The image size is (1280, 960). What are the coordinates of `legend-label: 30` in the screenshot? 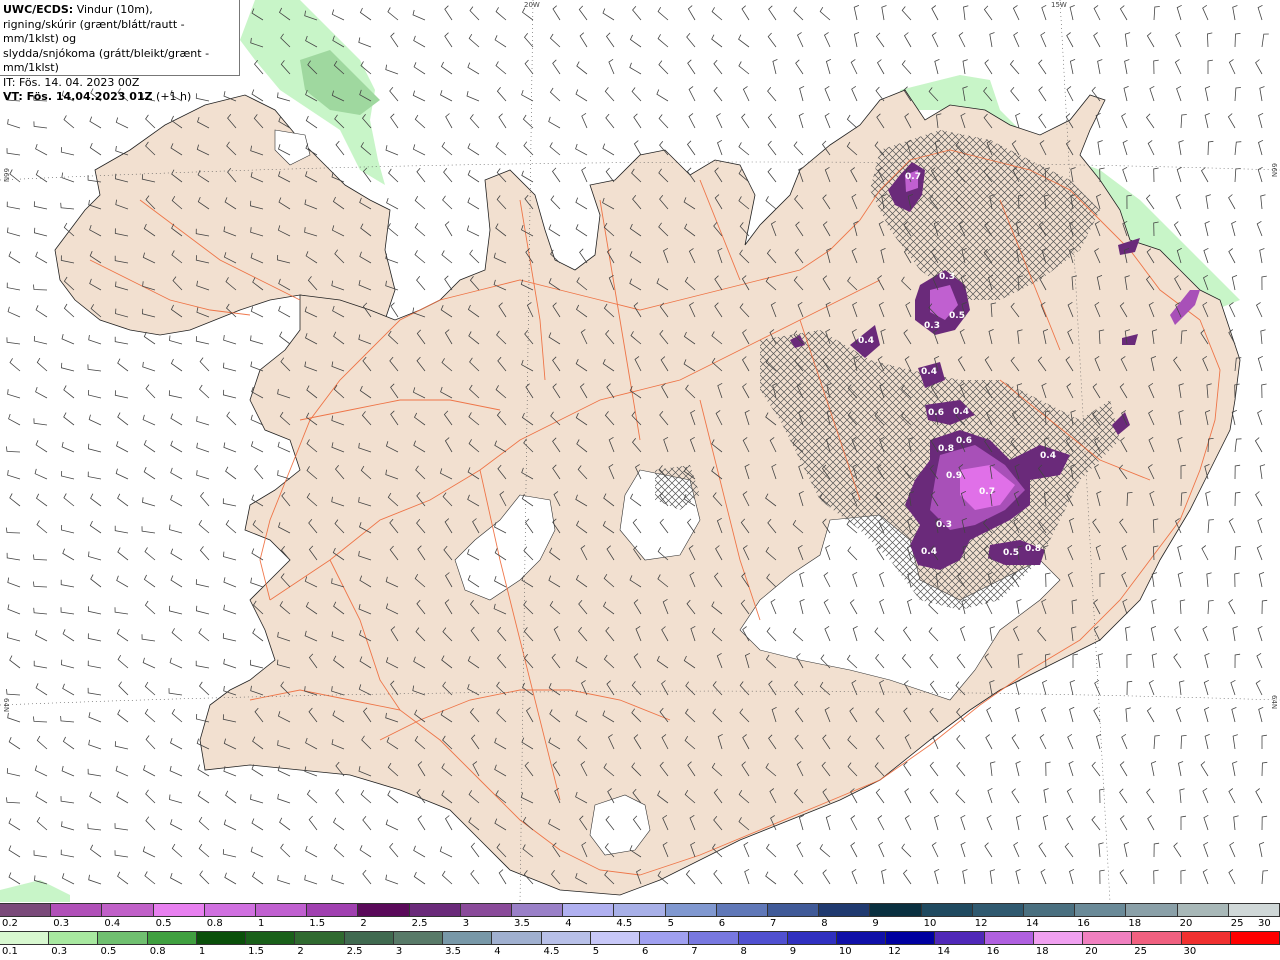 It's located at (1264, 923).